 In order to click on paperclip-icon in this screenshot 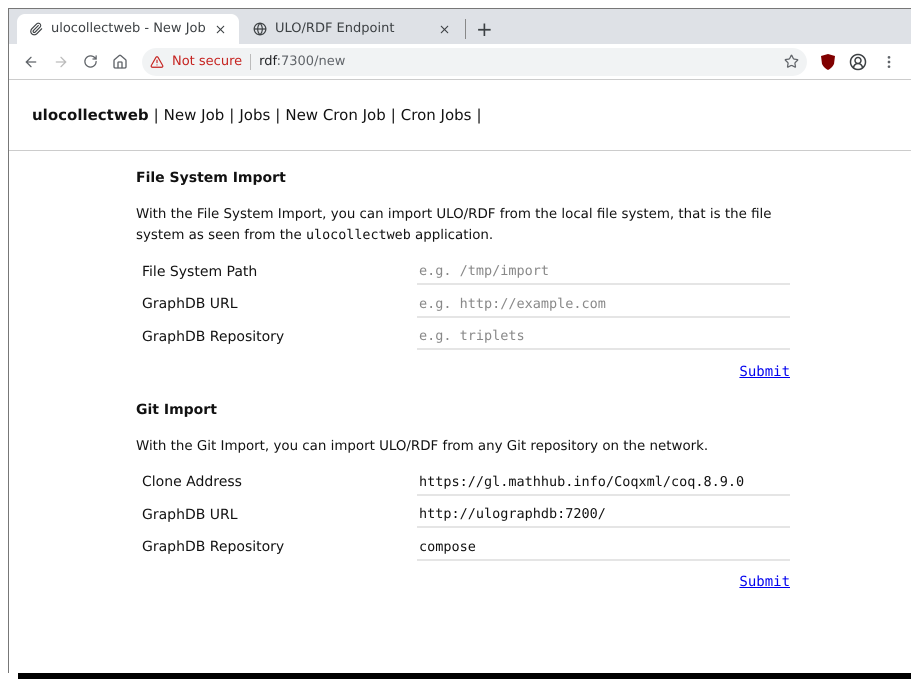, I will do `click(36, 29)`.